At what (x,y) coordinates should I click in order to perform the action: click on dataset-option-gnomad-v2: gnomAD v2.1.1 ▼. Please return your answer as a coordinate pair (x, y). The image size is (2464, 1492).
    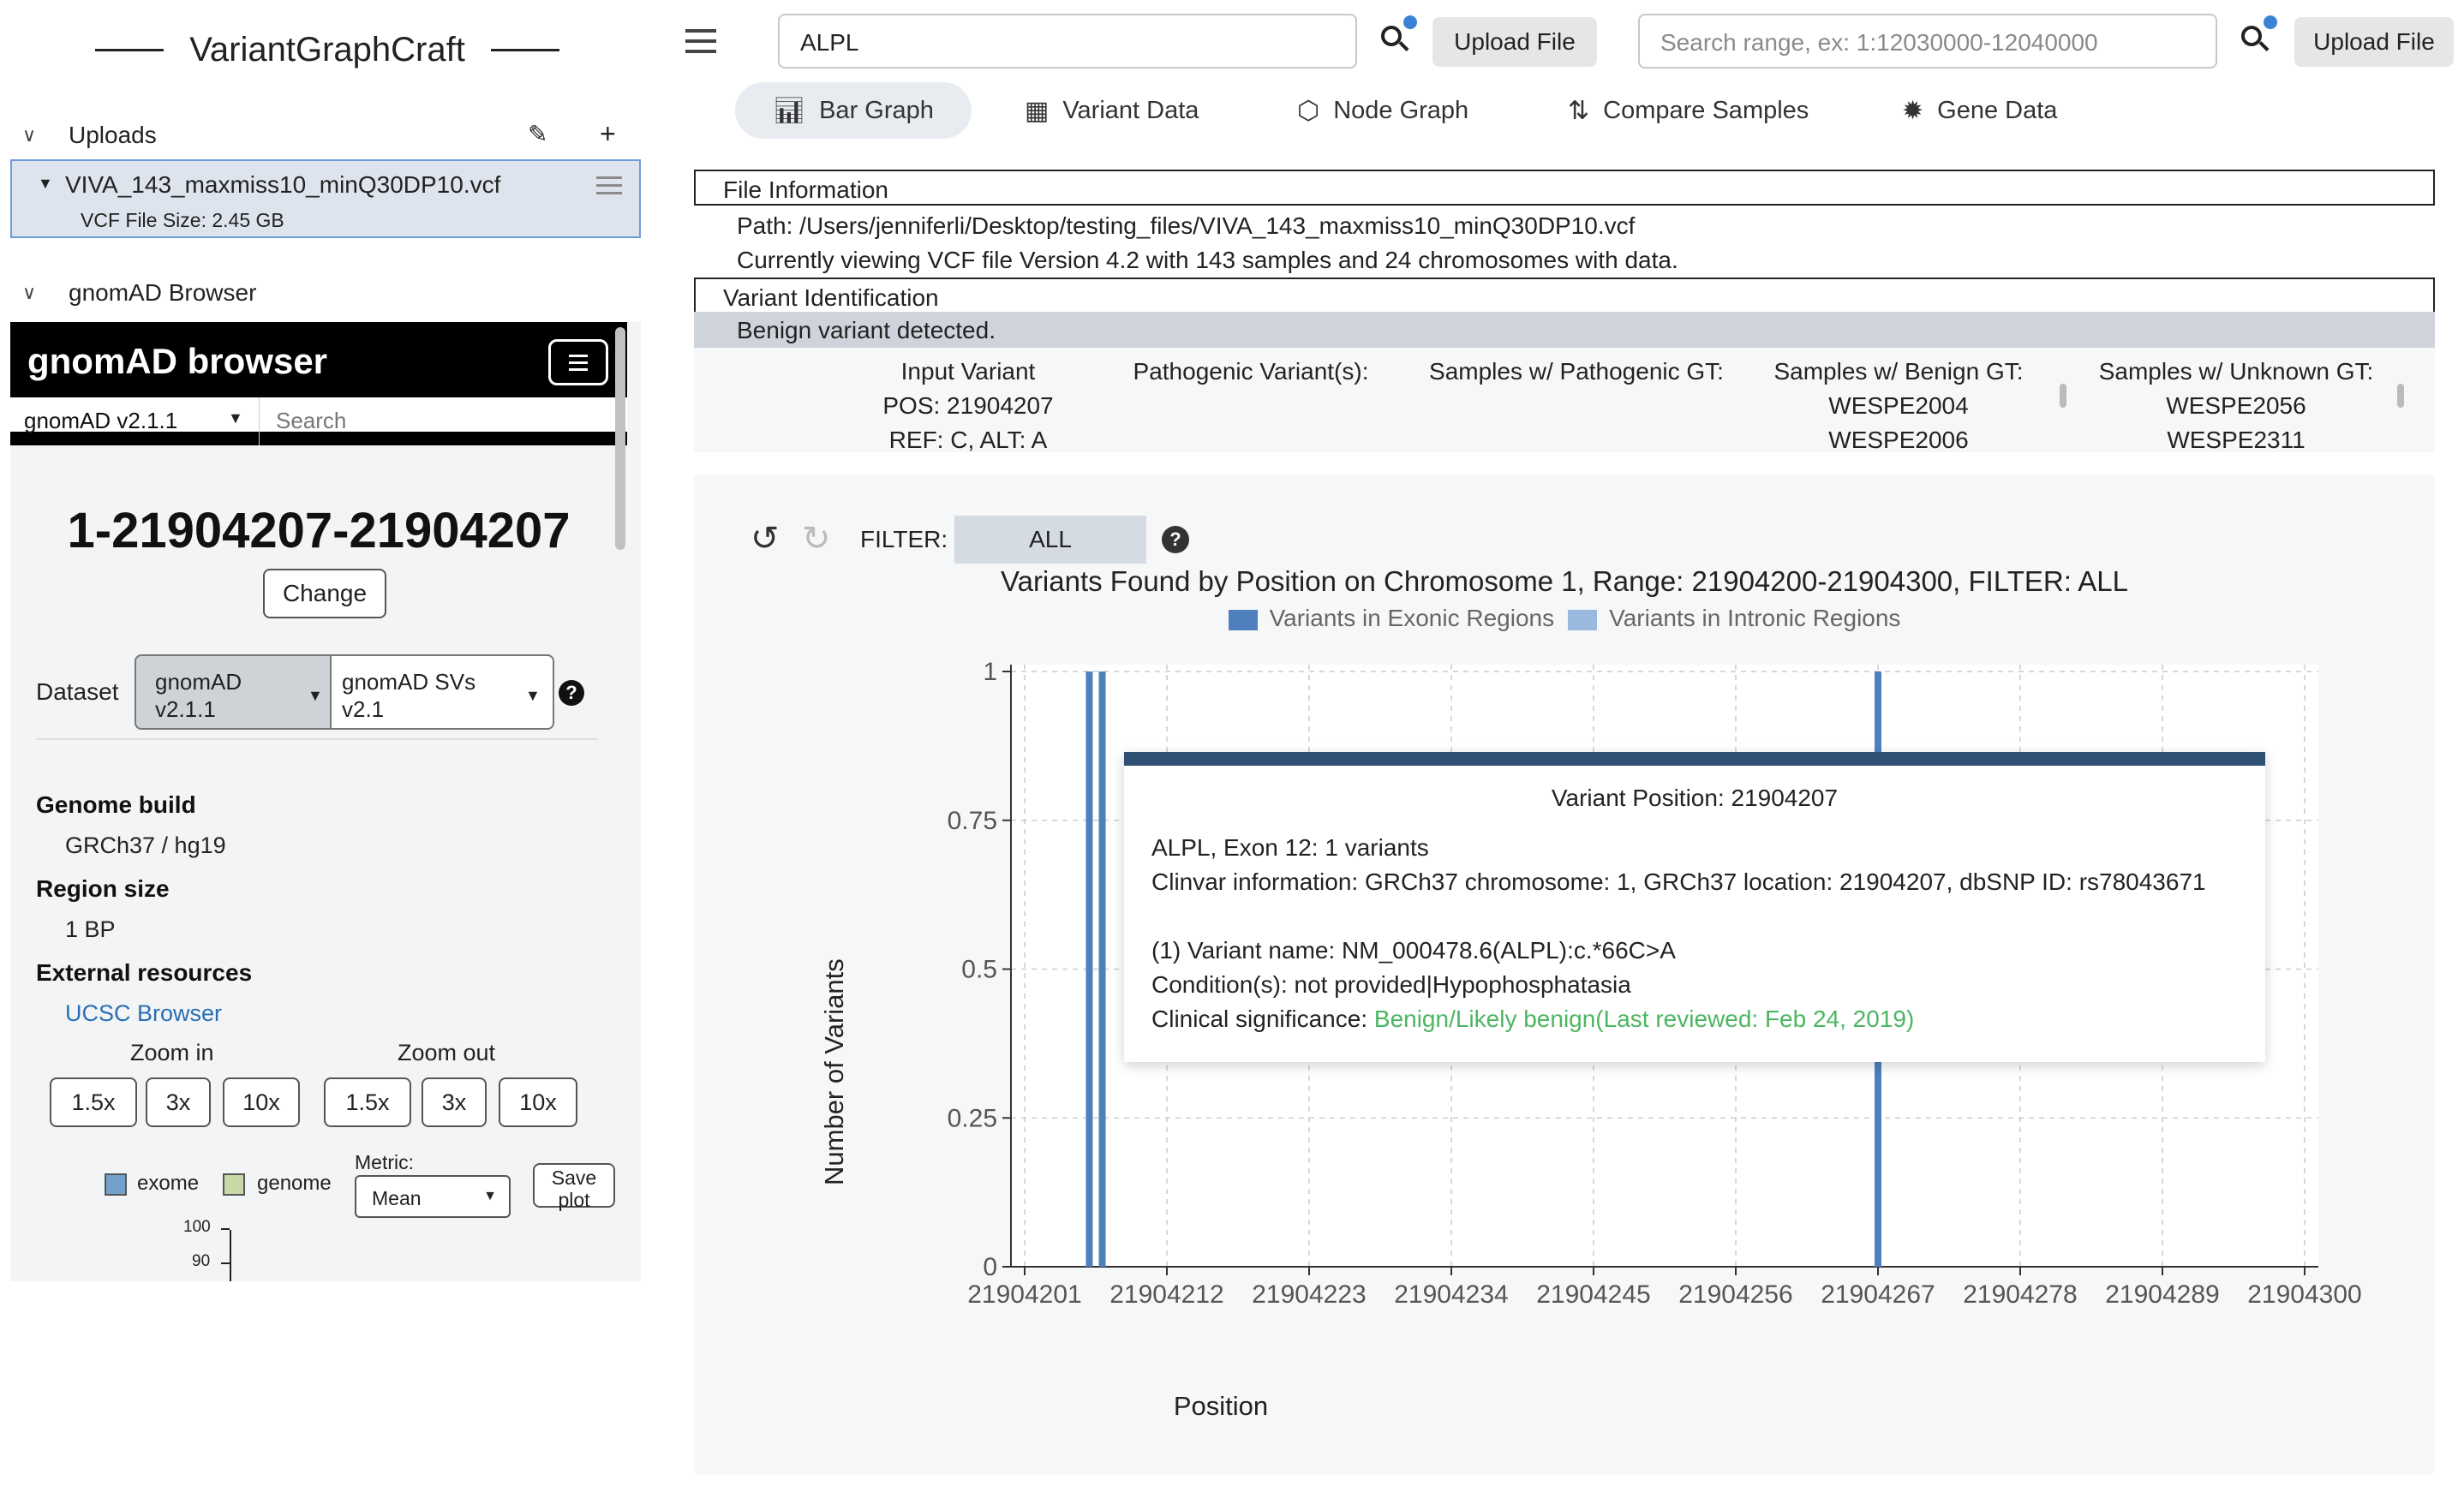
    Looking at the image, I should click on (234, 692).